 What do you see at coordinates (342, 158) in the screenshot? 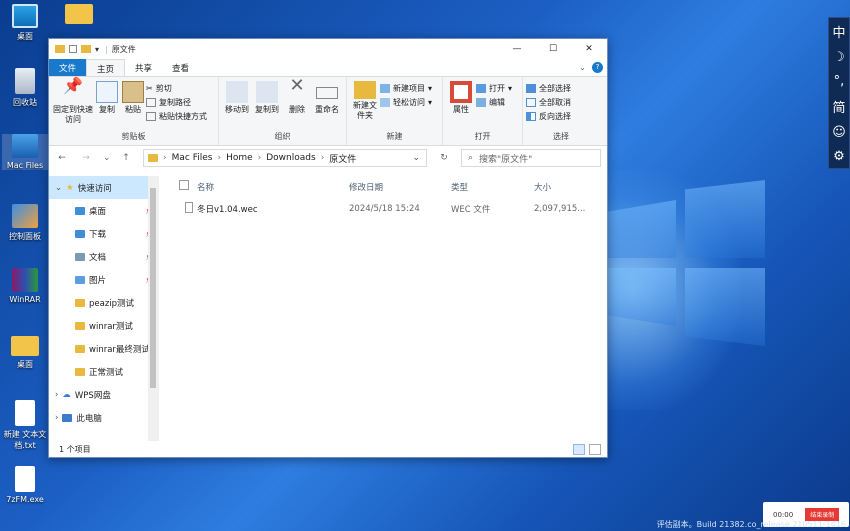
I see `breadcrumb-item: 原文件` at bounding box center [342, 158].